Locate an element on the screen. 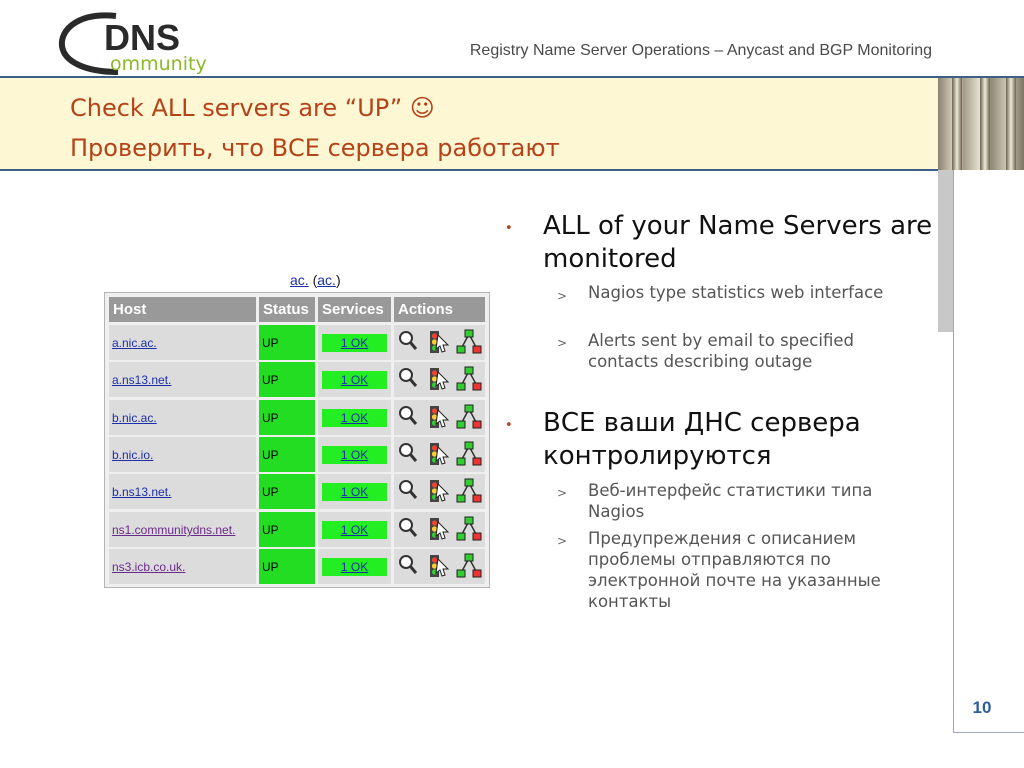 The image size is (1024, 768). host-link: ns3.icb.co.uk. is located at coordinates (182, 566).